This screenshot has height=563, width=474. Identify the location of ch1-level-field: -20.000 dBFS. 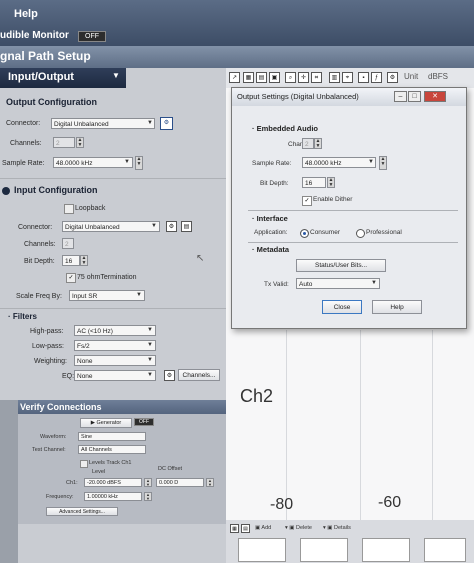
(113, 482).